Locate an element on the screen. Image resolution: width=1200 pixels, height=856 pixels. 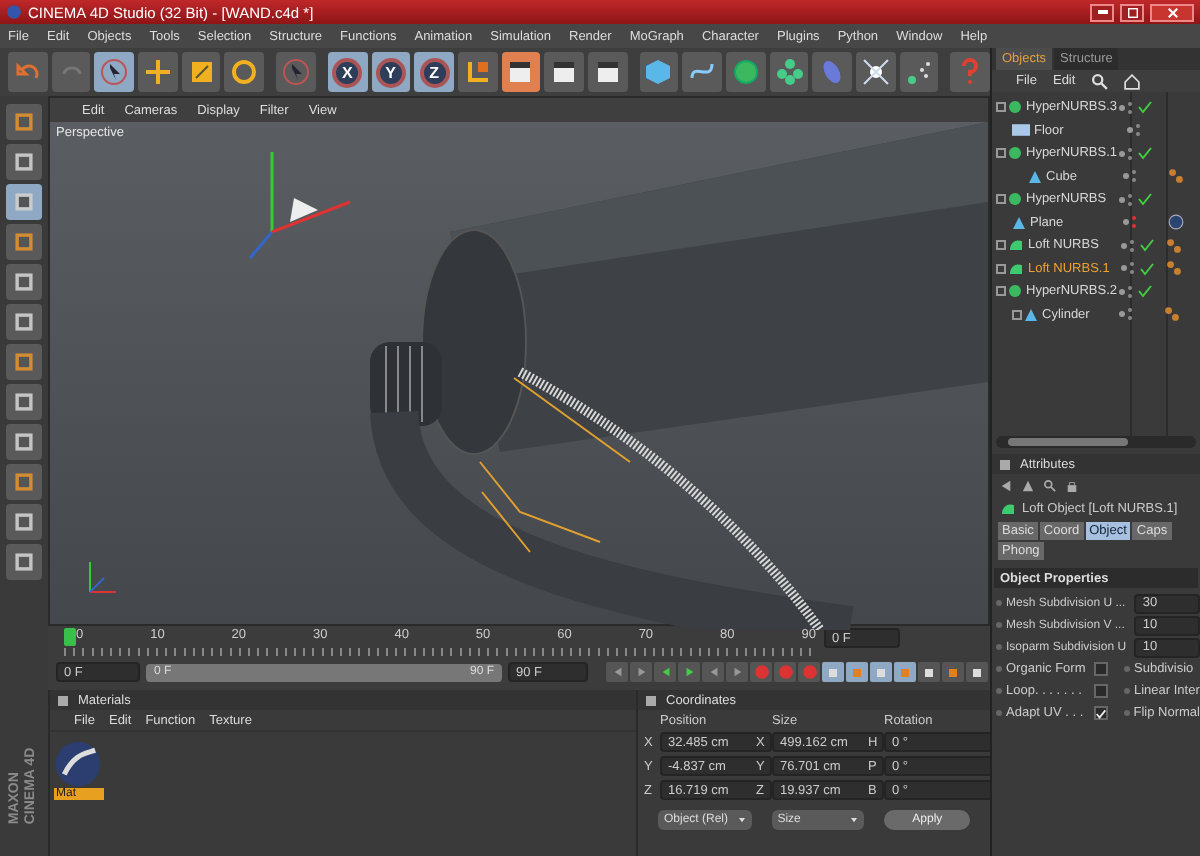
maximize-button is located at coordinates (1132, 12).